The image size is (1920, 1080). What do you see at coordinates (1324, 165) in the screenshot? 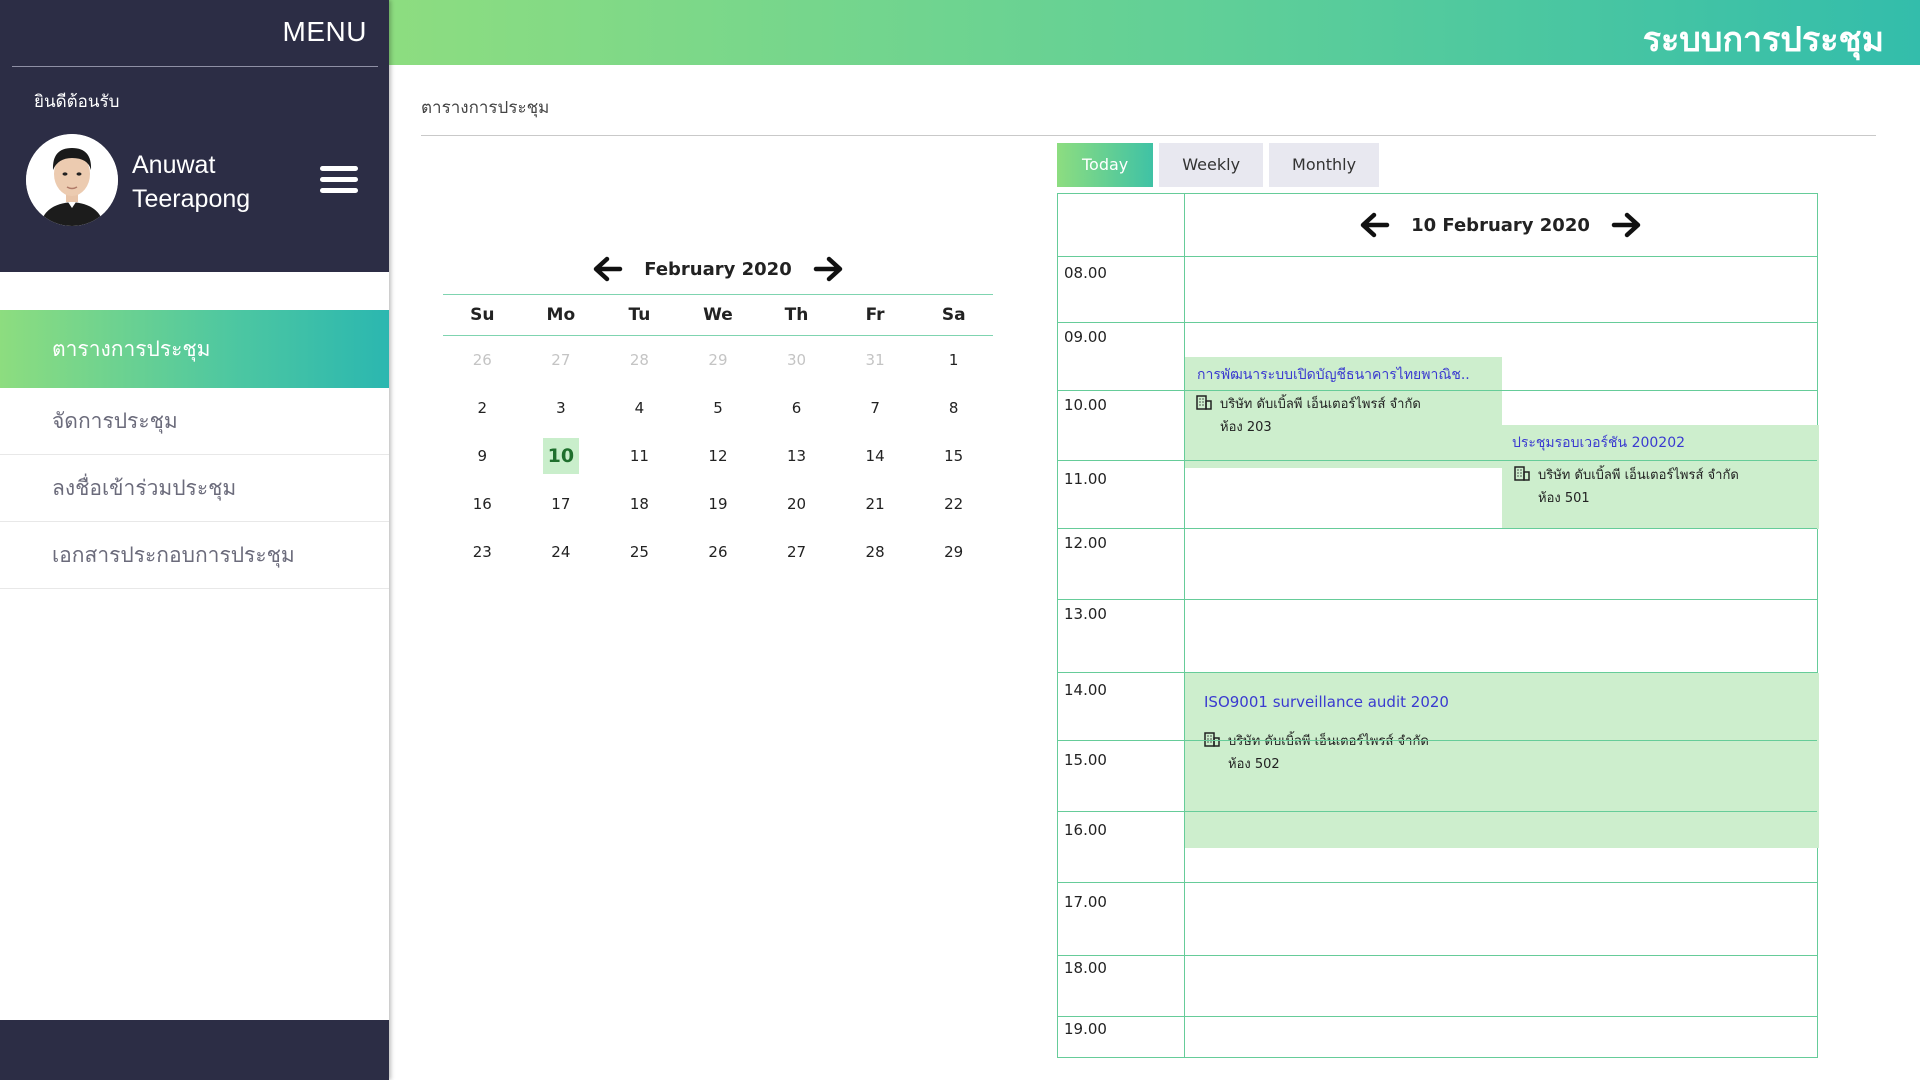
I see `tab-monthly: Monthly` at bounding box center [1324, 165].